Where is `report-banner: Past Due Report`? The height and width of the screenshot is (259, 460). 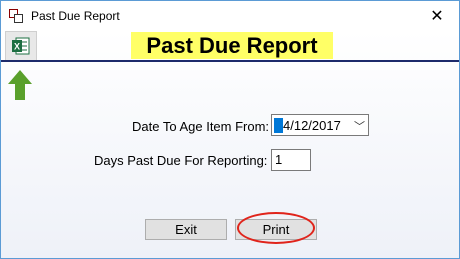 report-banner: Past Due Report is located at coordinates (232, 45).